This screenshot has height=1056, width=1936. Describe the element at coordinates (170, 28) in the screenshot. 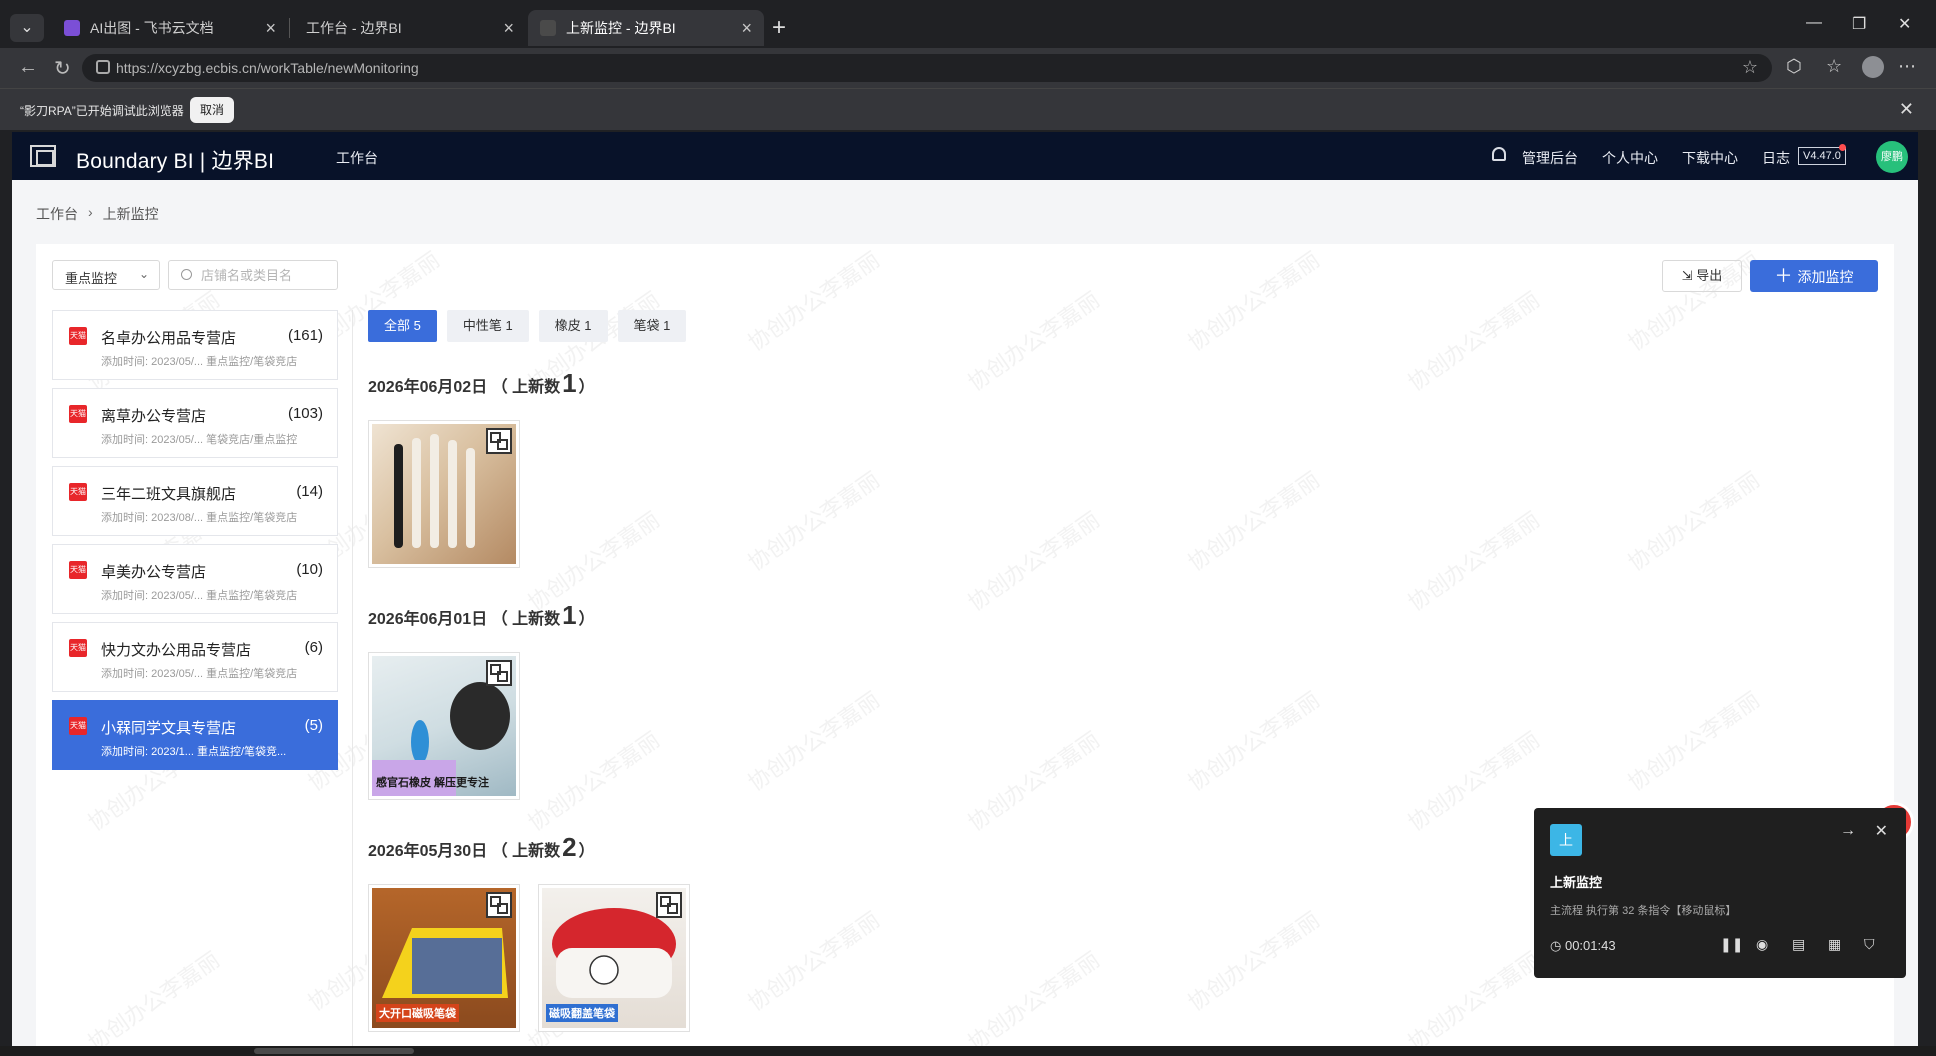

I see `browser-tab-1: AI出图 - 飞书云文档 ×` at that location.